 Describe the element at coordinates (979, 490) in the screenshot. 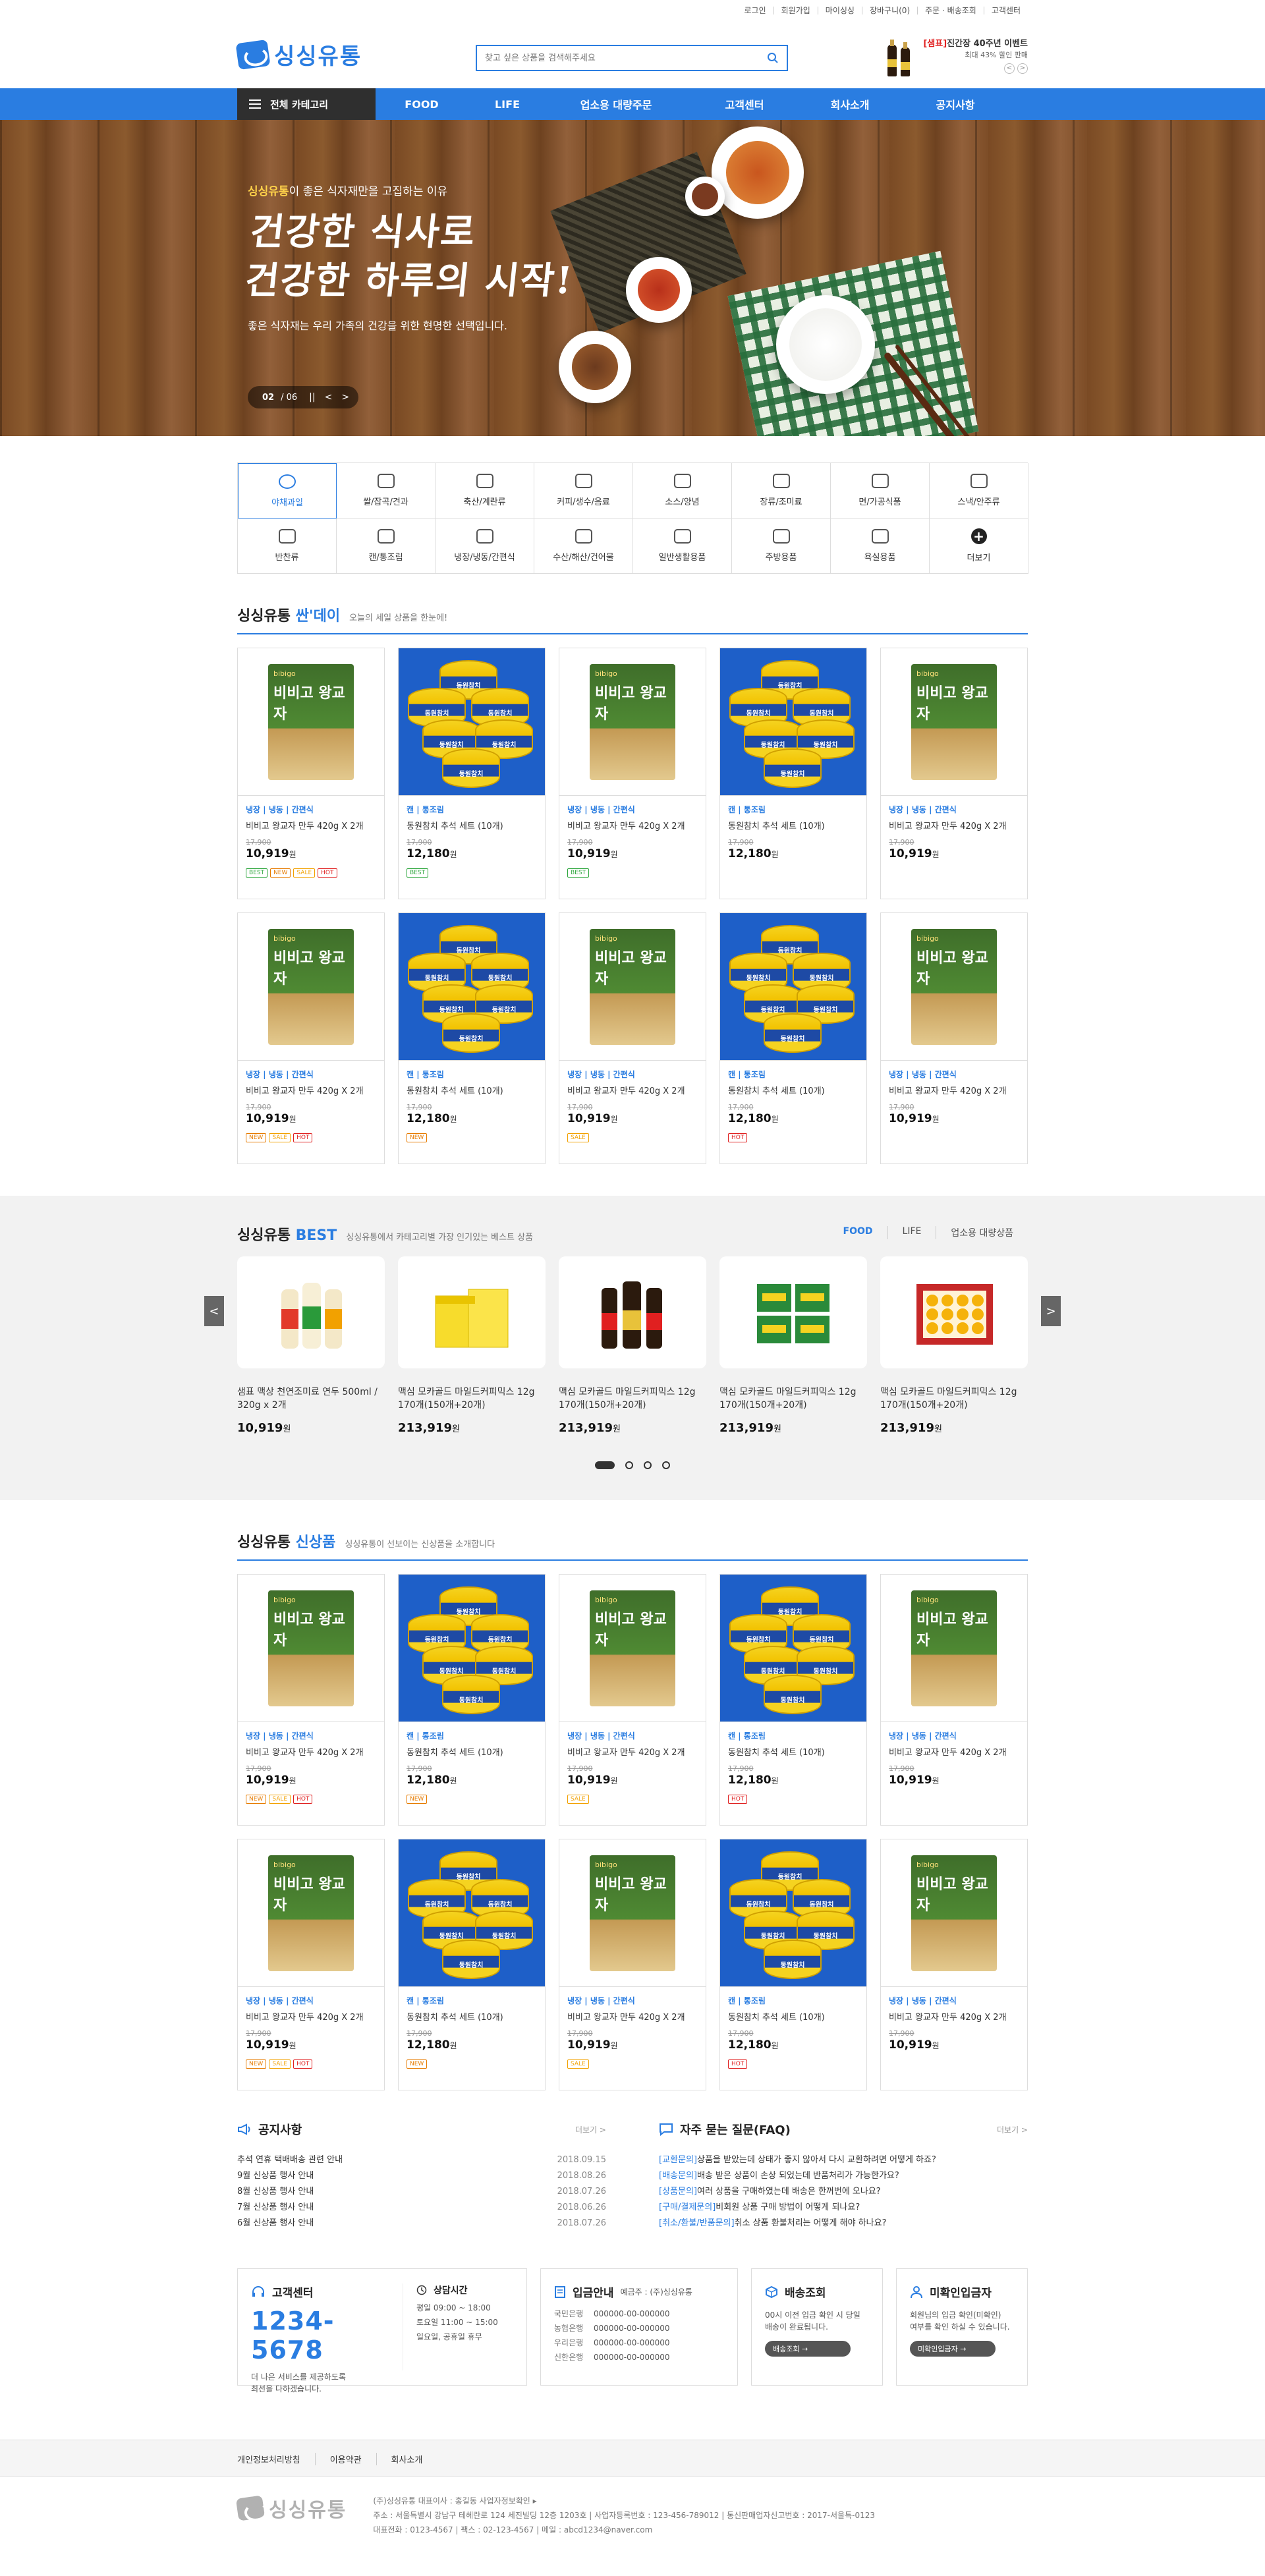

I see `category-item: 스낵/안주류` at that location.